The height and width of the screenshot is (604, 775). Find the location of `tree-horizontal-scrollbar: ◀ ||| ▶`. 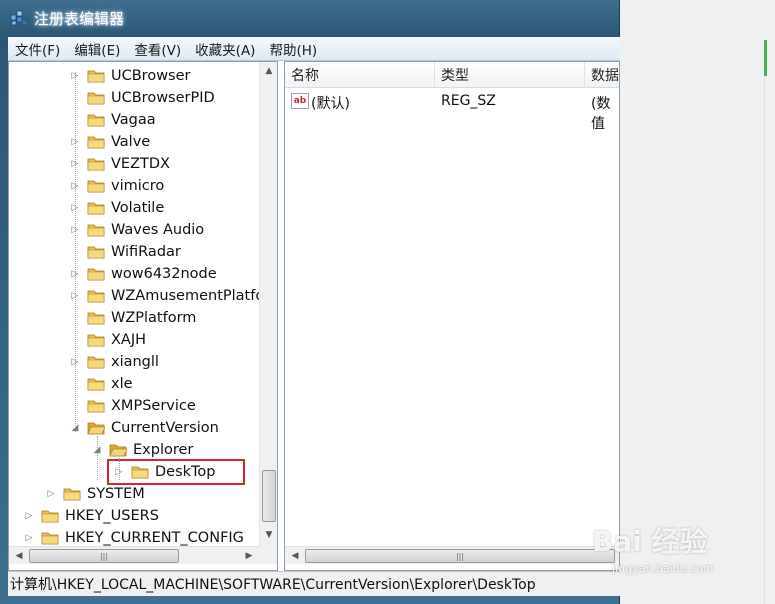

tree-horizontal-scrollbar: ◀ ||| ▶ is located at coordinates (134, 555).